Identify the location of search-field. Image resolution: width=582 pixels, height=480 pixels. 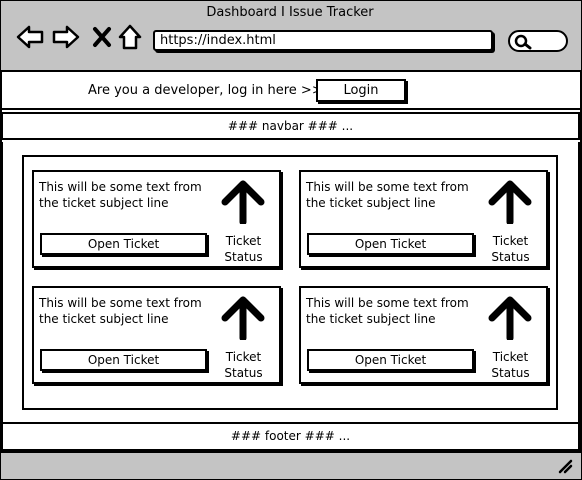
(538, 41).